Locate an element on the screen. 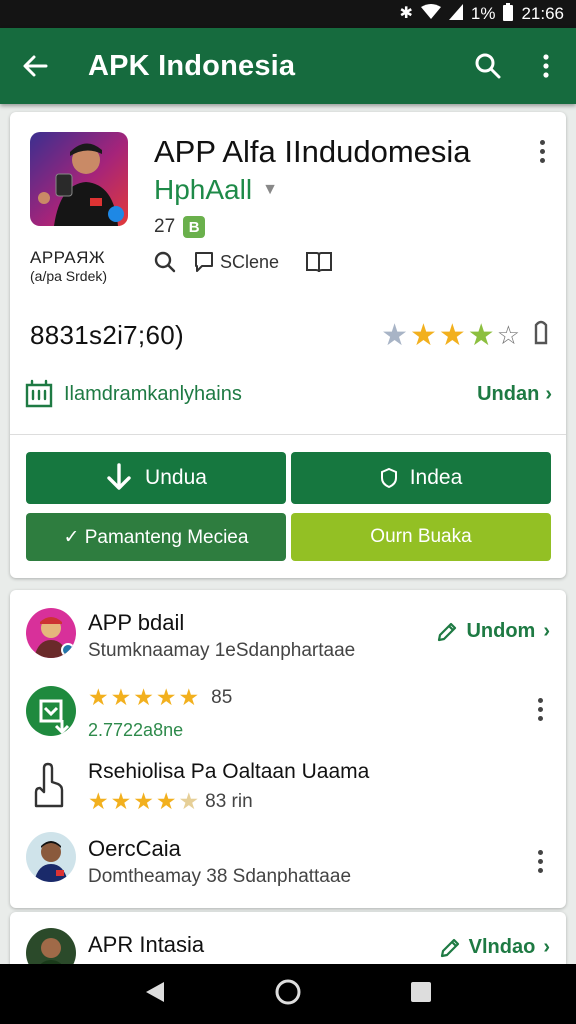 The width and height of the screenshot is (576, 1024). more-vert-icon is located at coordinates (546, 66).